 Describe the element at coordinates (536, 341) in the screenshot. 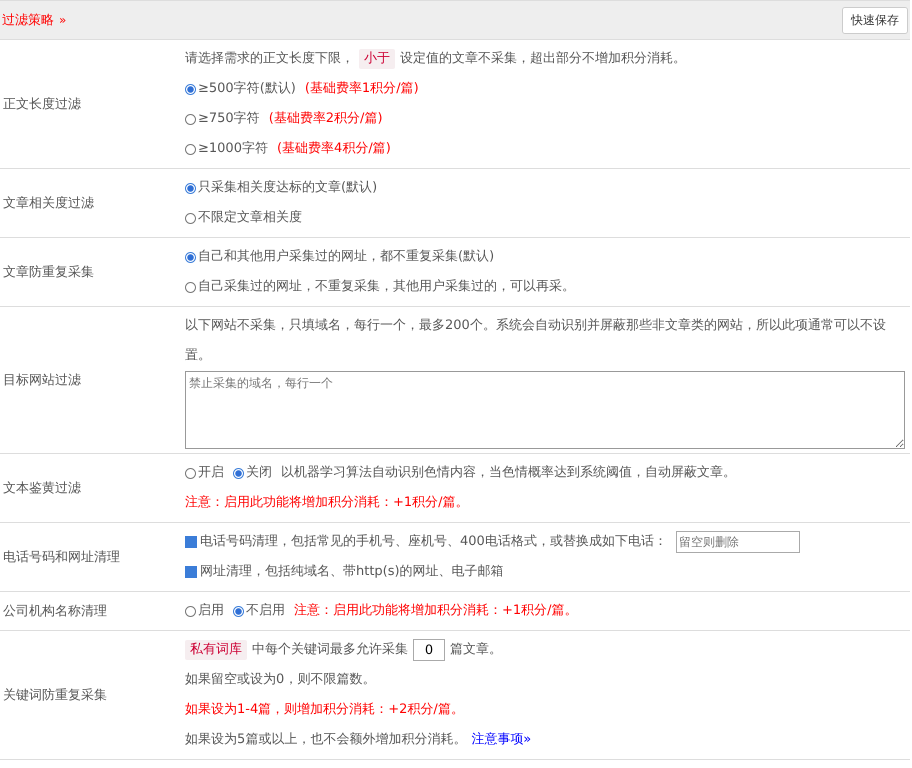

I see `help-text: 以下网站不采集，只填域名，每行一个，最多200个。系统会自动识别并屏蔽那些非文章类的网站，所以此项通常可以不设置。` at that location.